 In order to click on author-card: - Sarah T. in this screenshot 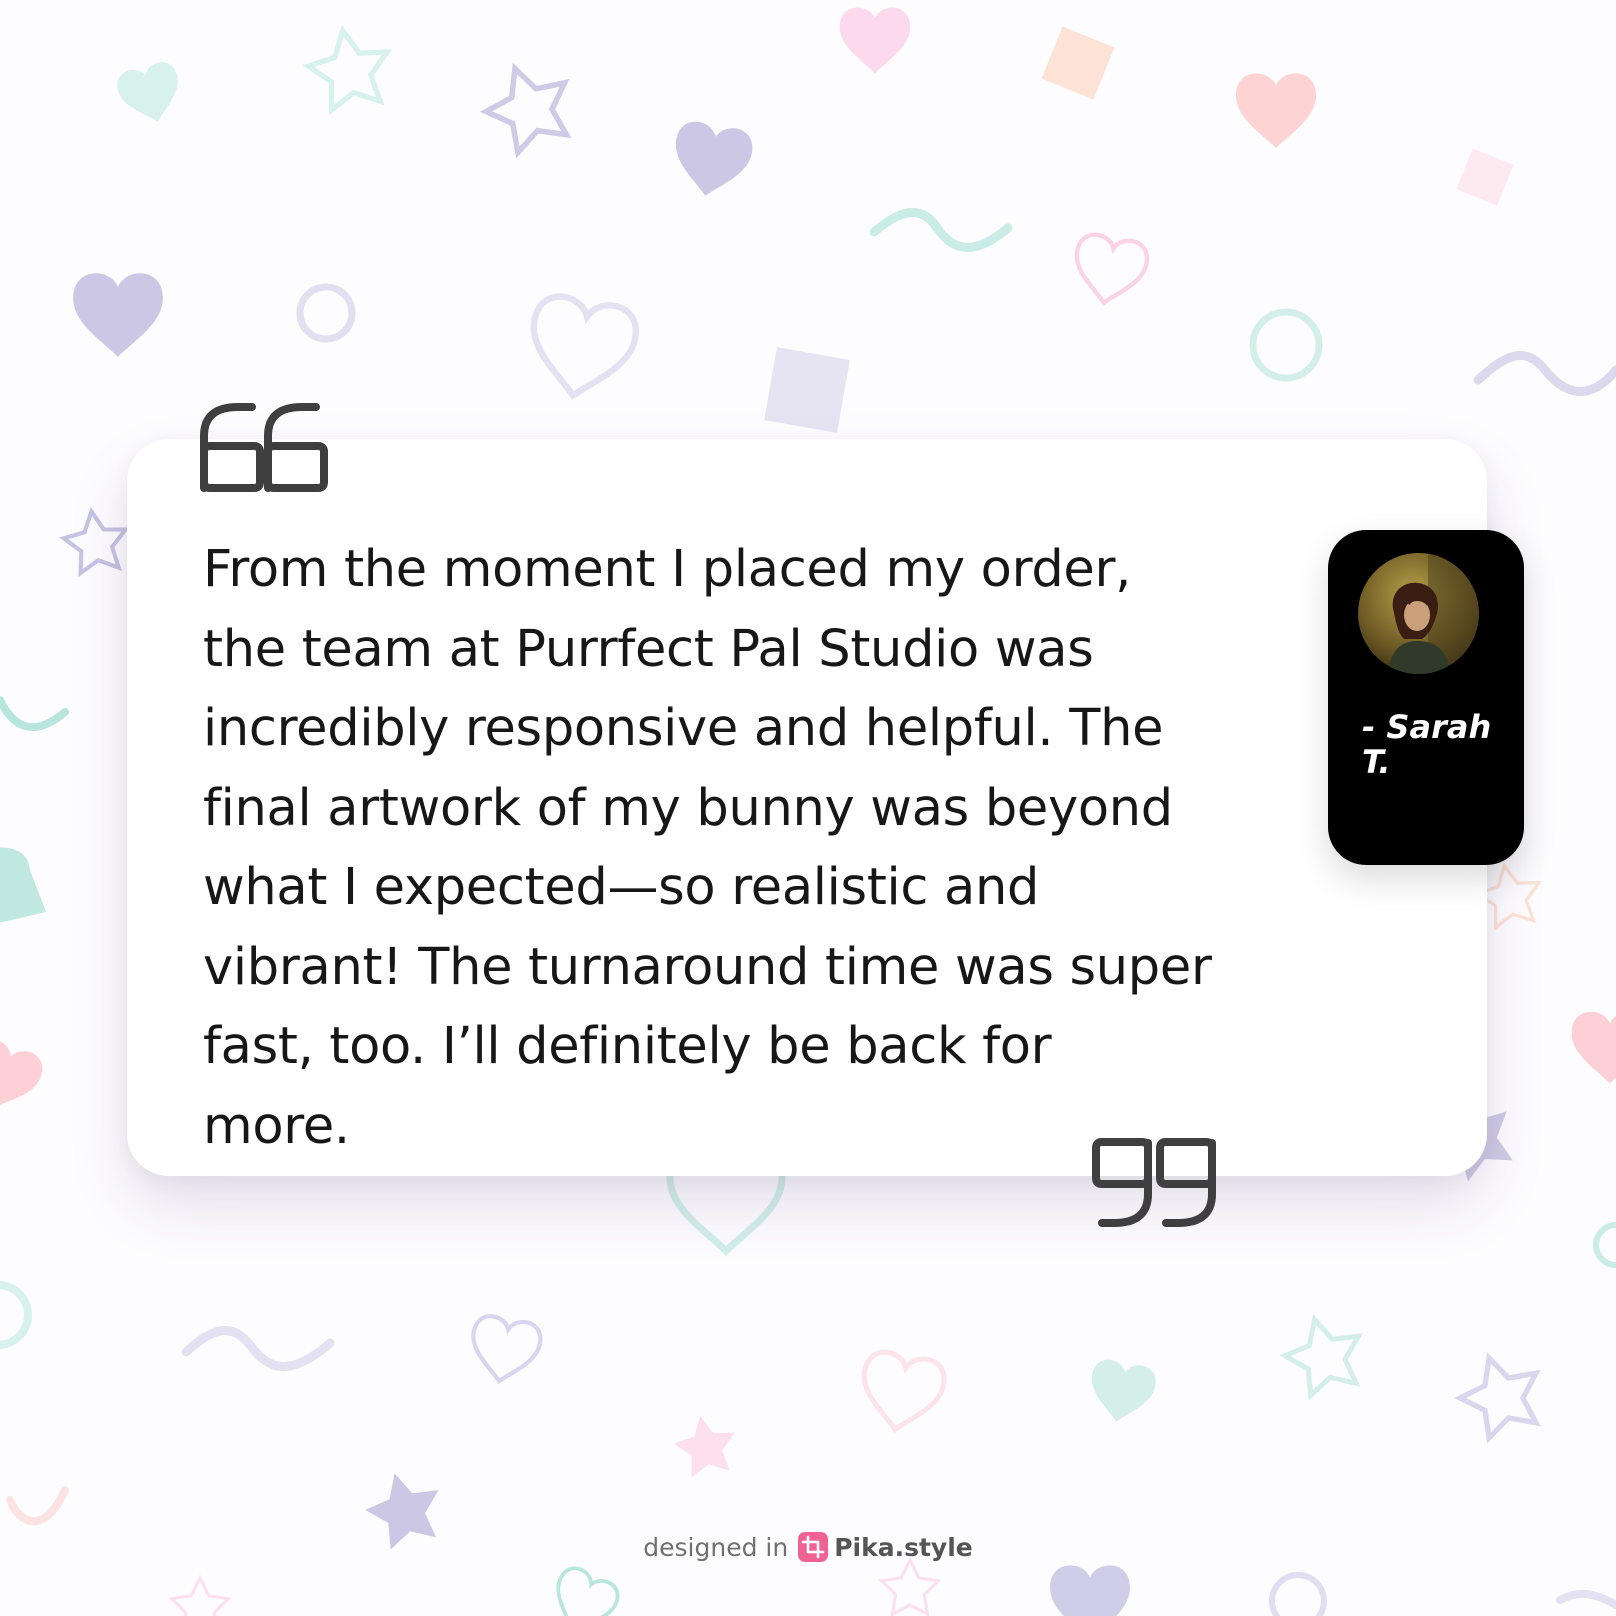, I will do `click(1426, 697)`.